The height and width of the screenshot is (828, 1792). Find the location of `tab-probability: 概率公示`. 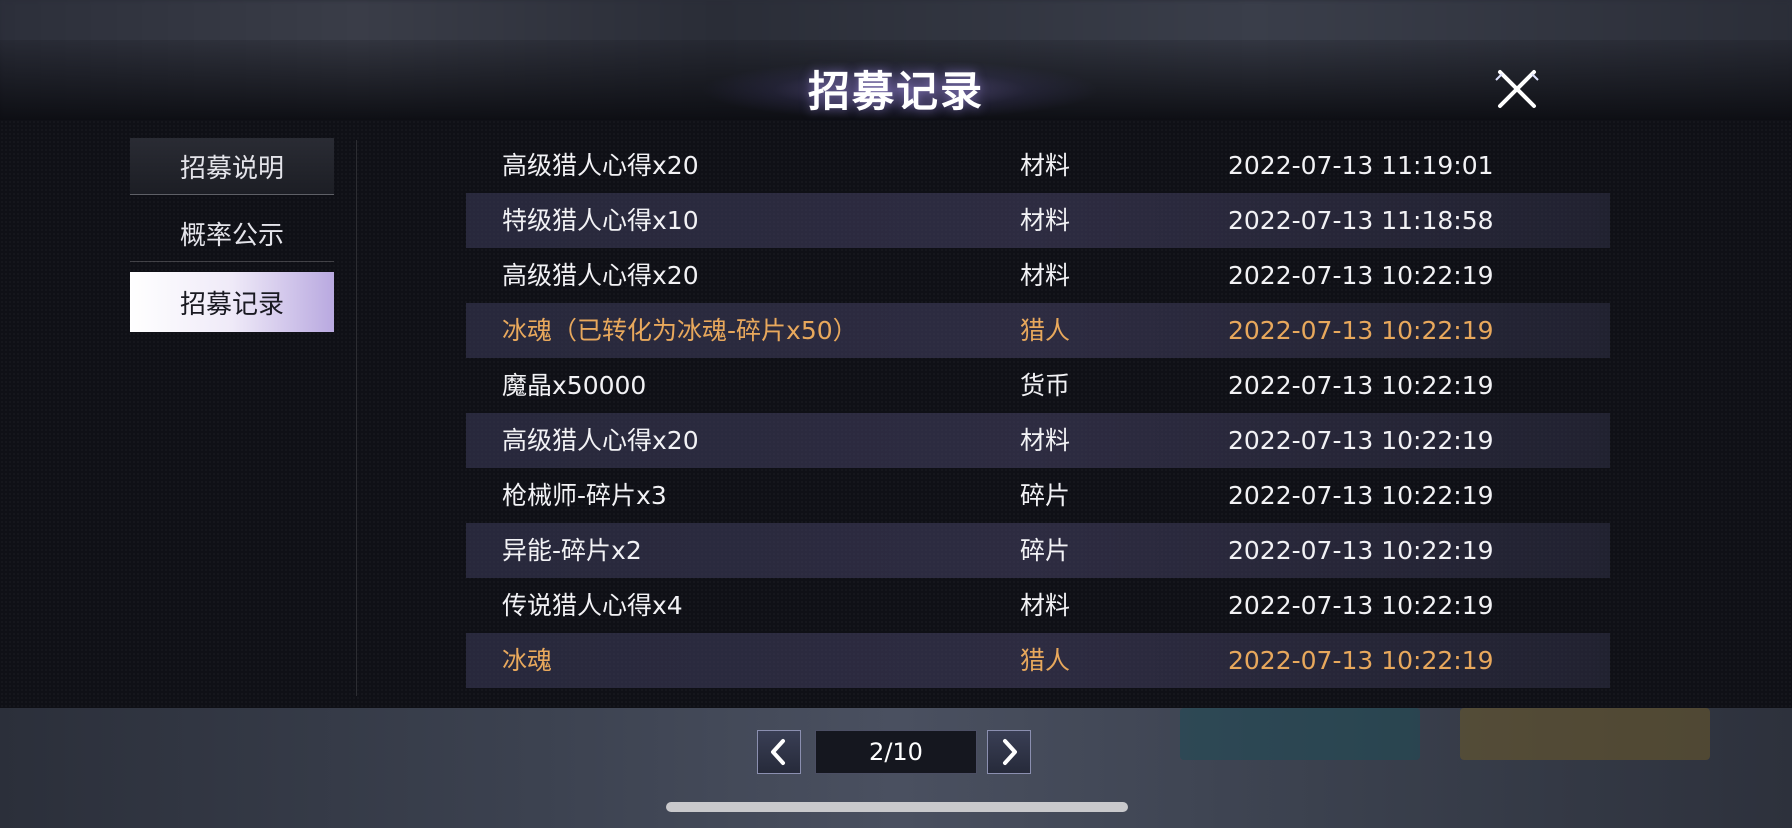

tab-probability: 概率公示 is located at coordinates (232, 233).